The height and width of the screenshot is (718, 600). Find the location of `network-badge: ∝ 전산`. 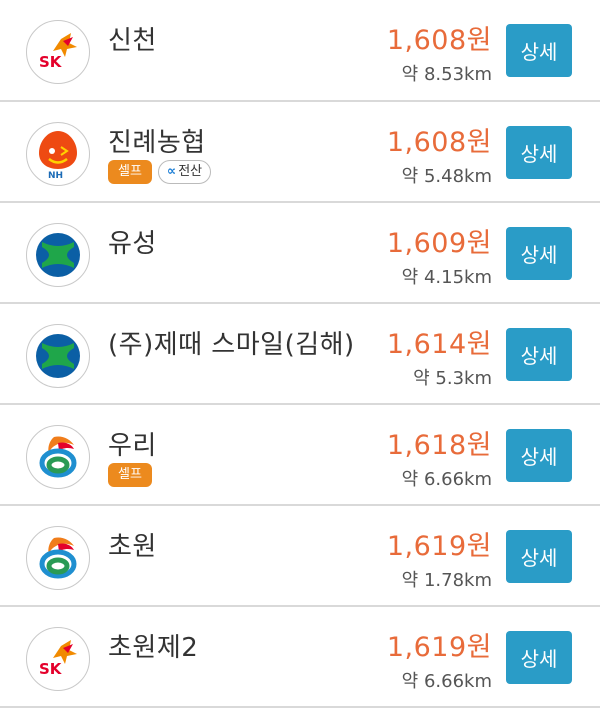

network-badge: ∝ 전산 is located at coordinates (184, 172).